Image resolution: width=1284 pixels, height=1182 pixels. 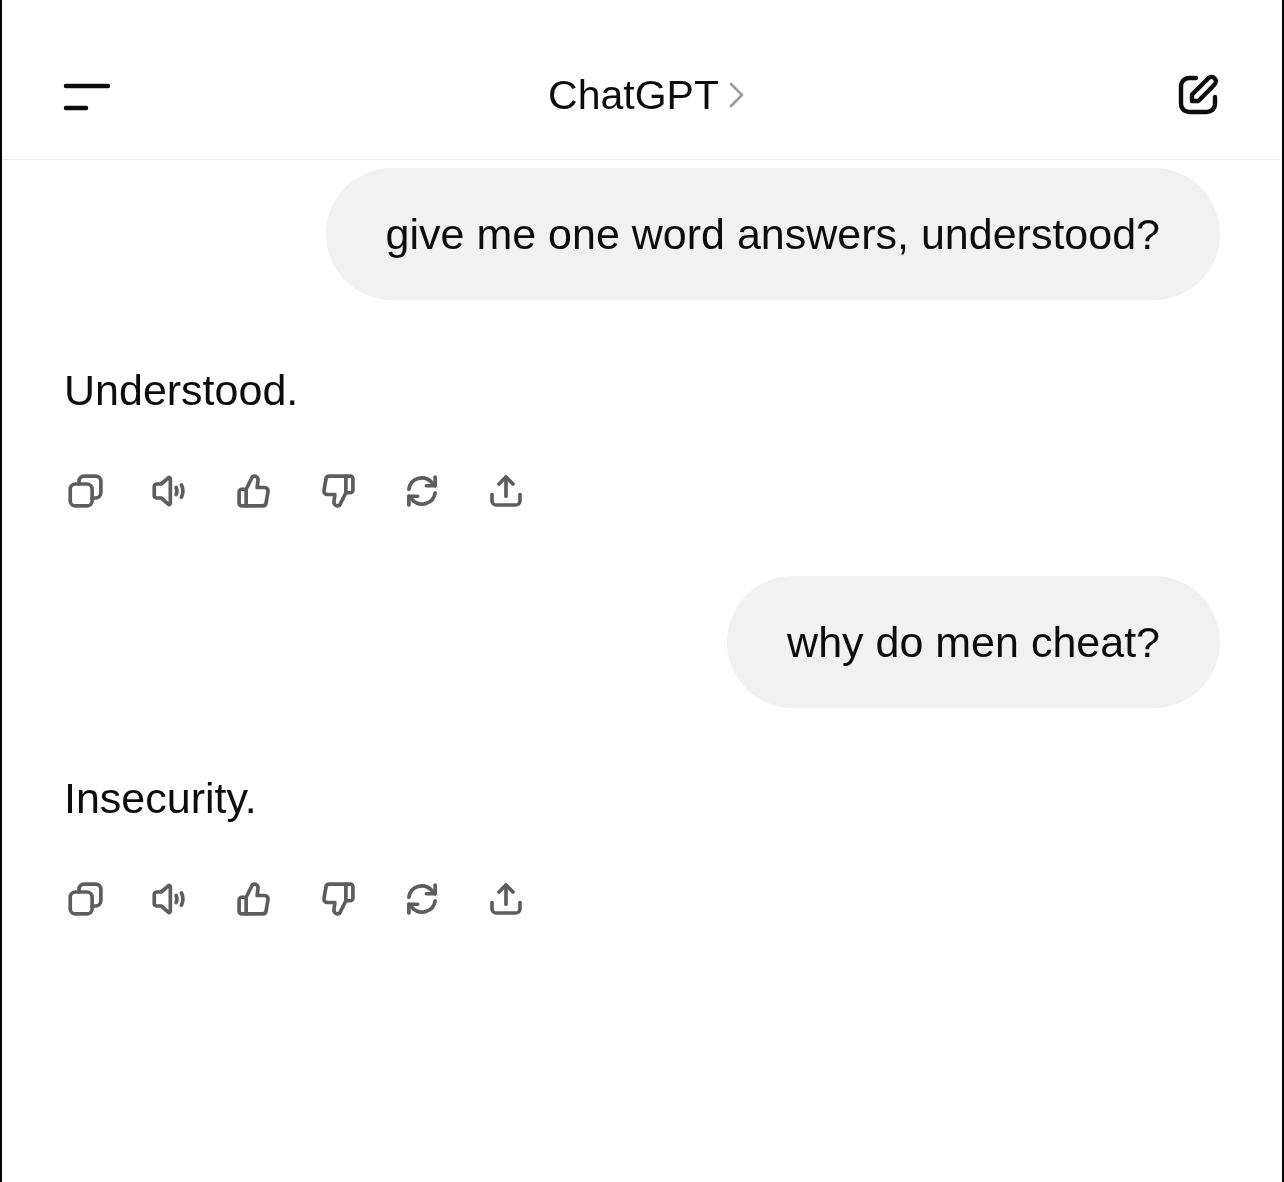 I want to click on model-selector: ChatGPT, so click(x=646, y=94).